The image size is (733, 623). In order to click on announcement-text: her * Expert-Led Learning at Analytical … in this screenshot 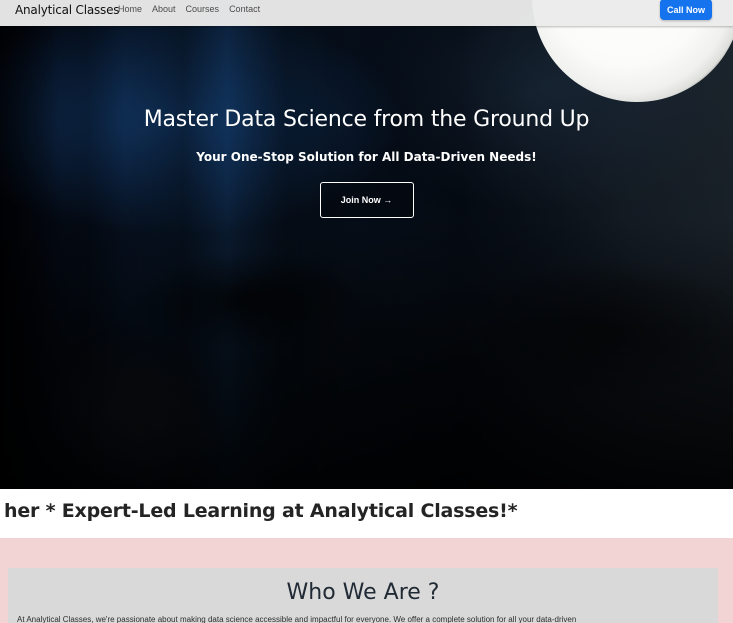, I will do `click(261, 511)`.